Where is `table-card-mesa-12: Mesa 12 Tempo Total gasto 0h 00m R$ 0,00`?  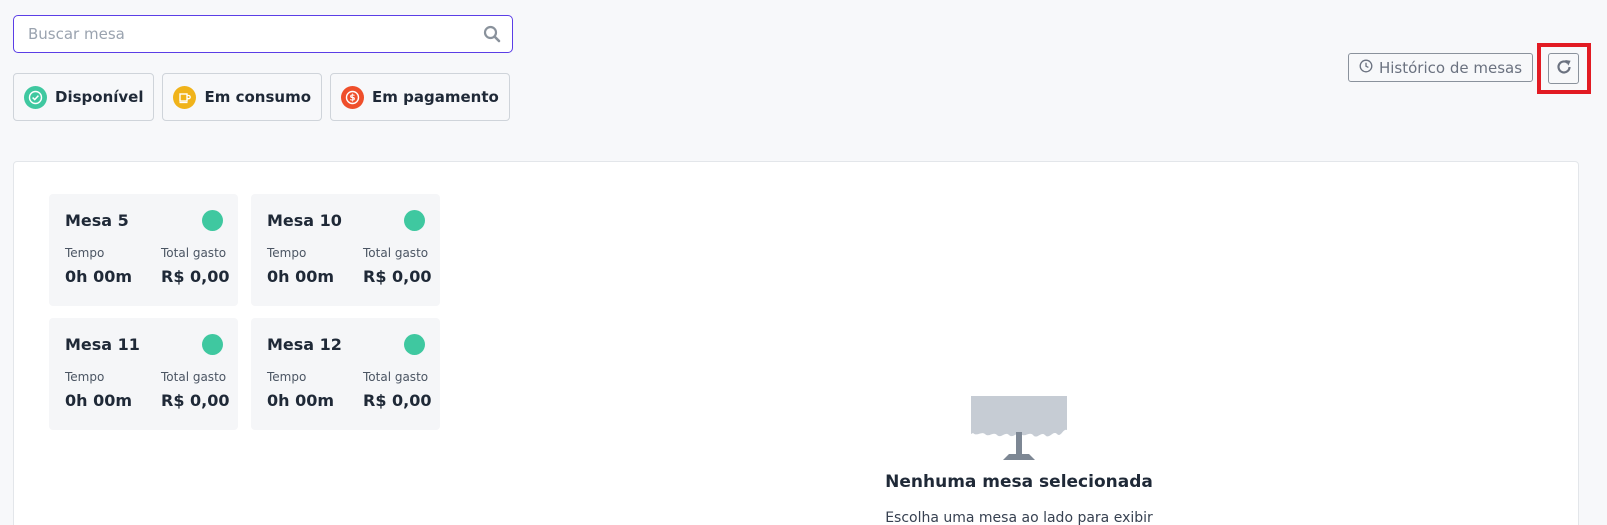 table-card-mesa-12: Mesa 12 Tempo Total gasto 0h 00m R$ 0,00 is located at coordinates (345, 374).